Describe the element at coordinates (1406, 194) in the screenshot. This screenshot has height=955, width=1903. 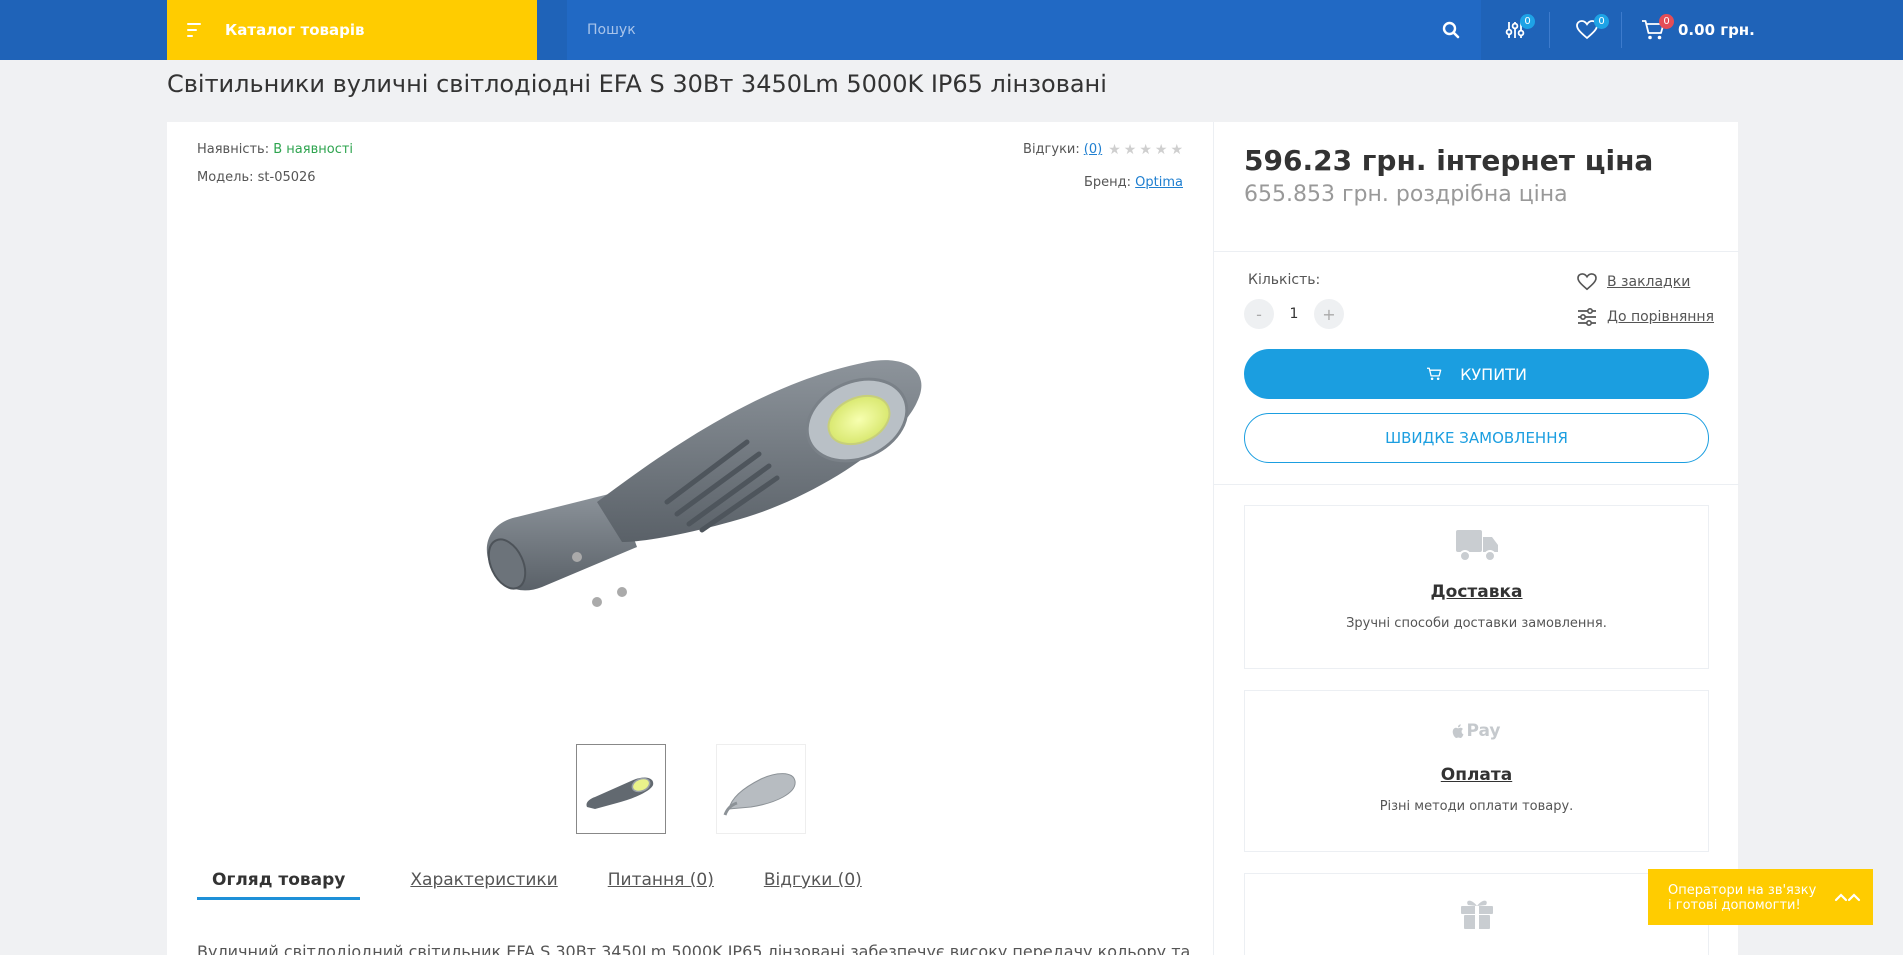
I see `retail-price: 655.853 грн. роздрібна ціна` at that location.